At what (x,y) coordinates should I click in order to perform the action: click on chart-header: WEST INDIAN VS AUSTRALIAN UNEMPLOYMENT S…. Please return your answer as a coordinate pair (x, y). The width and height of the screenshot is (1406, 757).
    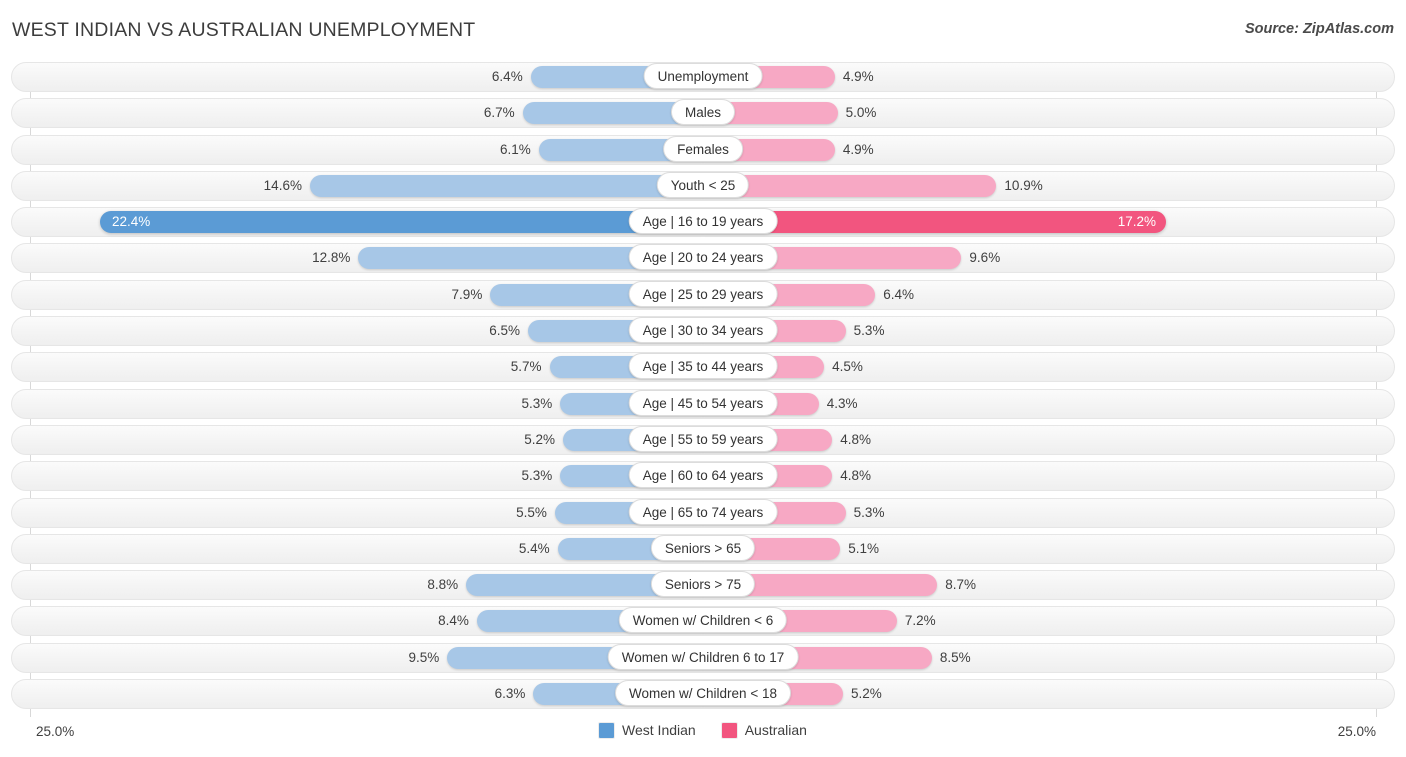
    Looking at the image, I should click on (703, 30).